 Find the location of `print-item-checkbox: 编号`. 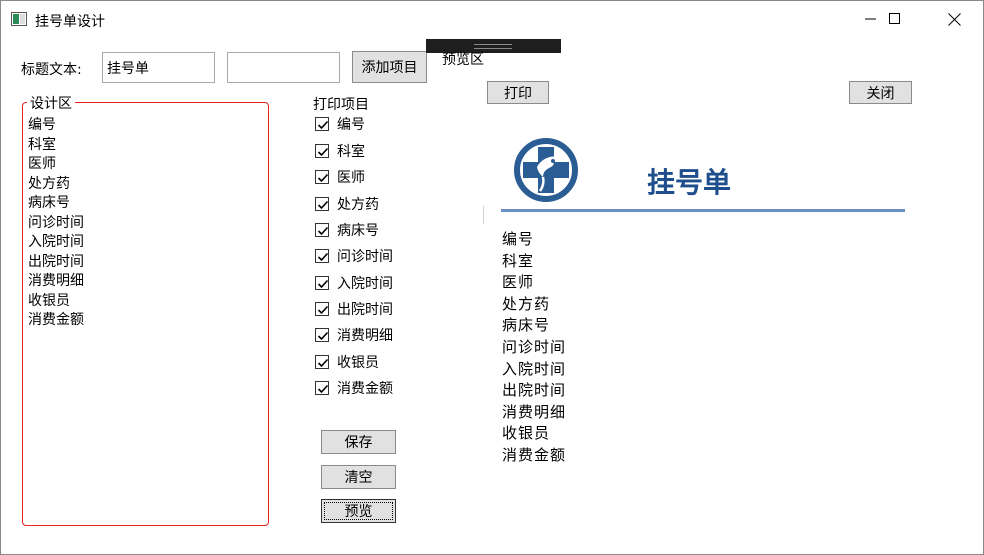

print-item-checkbox: 编号 is located at coordinates (340, 124).